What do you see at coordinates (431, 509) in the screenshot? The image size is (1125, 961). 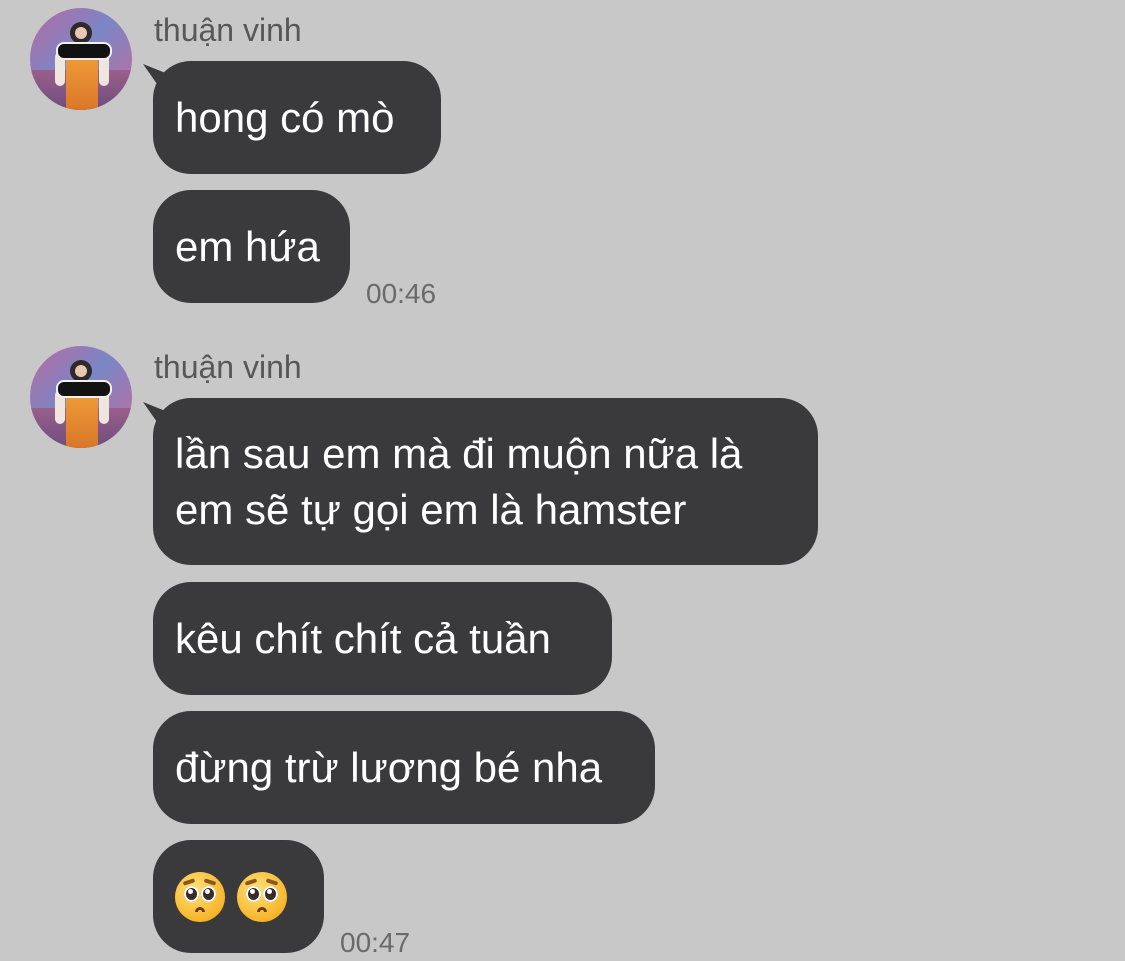 I see `message-text-line: em sẽ tự gọi em là hamster` at bounding box center [431, 509].